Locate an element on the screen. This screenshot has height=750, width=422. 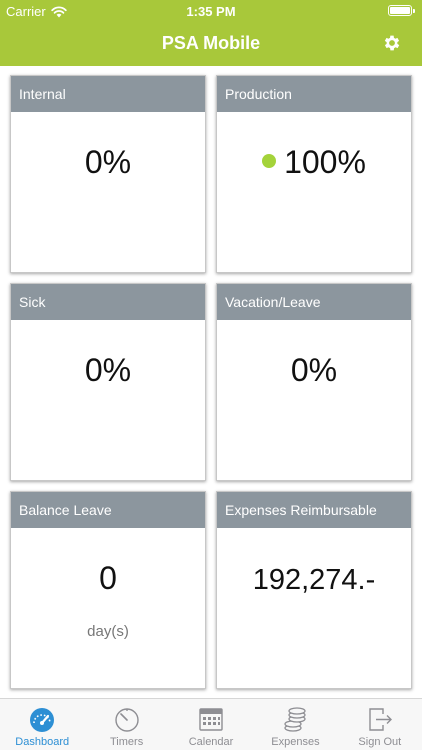
tab-expenses: Expenses is located at coordinates (295, 724).